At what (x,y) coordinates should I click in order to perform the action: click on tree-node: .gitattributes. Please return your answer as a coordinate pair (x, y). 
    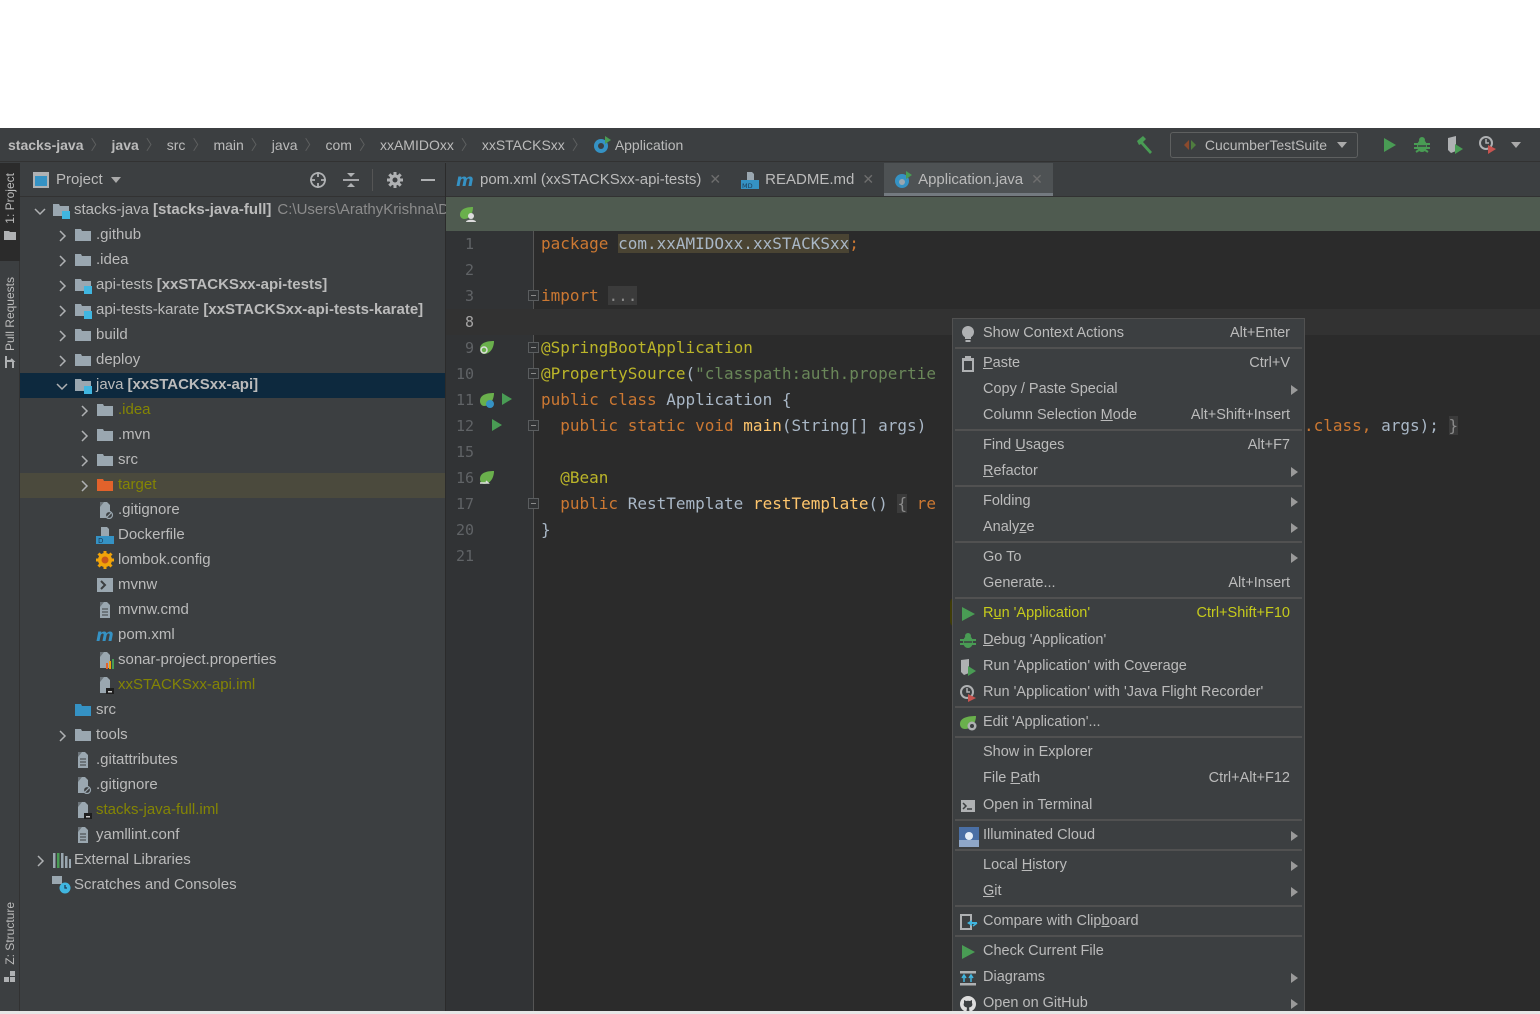
    Looking at the image, I should click on (232, 760).